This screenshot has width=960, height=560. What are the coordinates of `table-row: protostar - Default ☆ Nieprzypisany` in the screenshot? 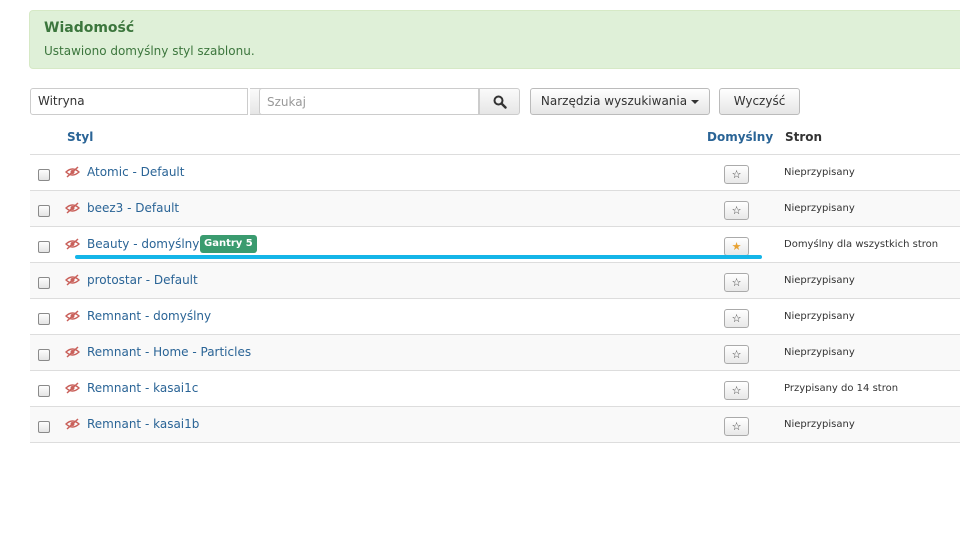 It's located at (495, 281).